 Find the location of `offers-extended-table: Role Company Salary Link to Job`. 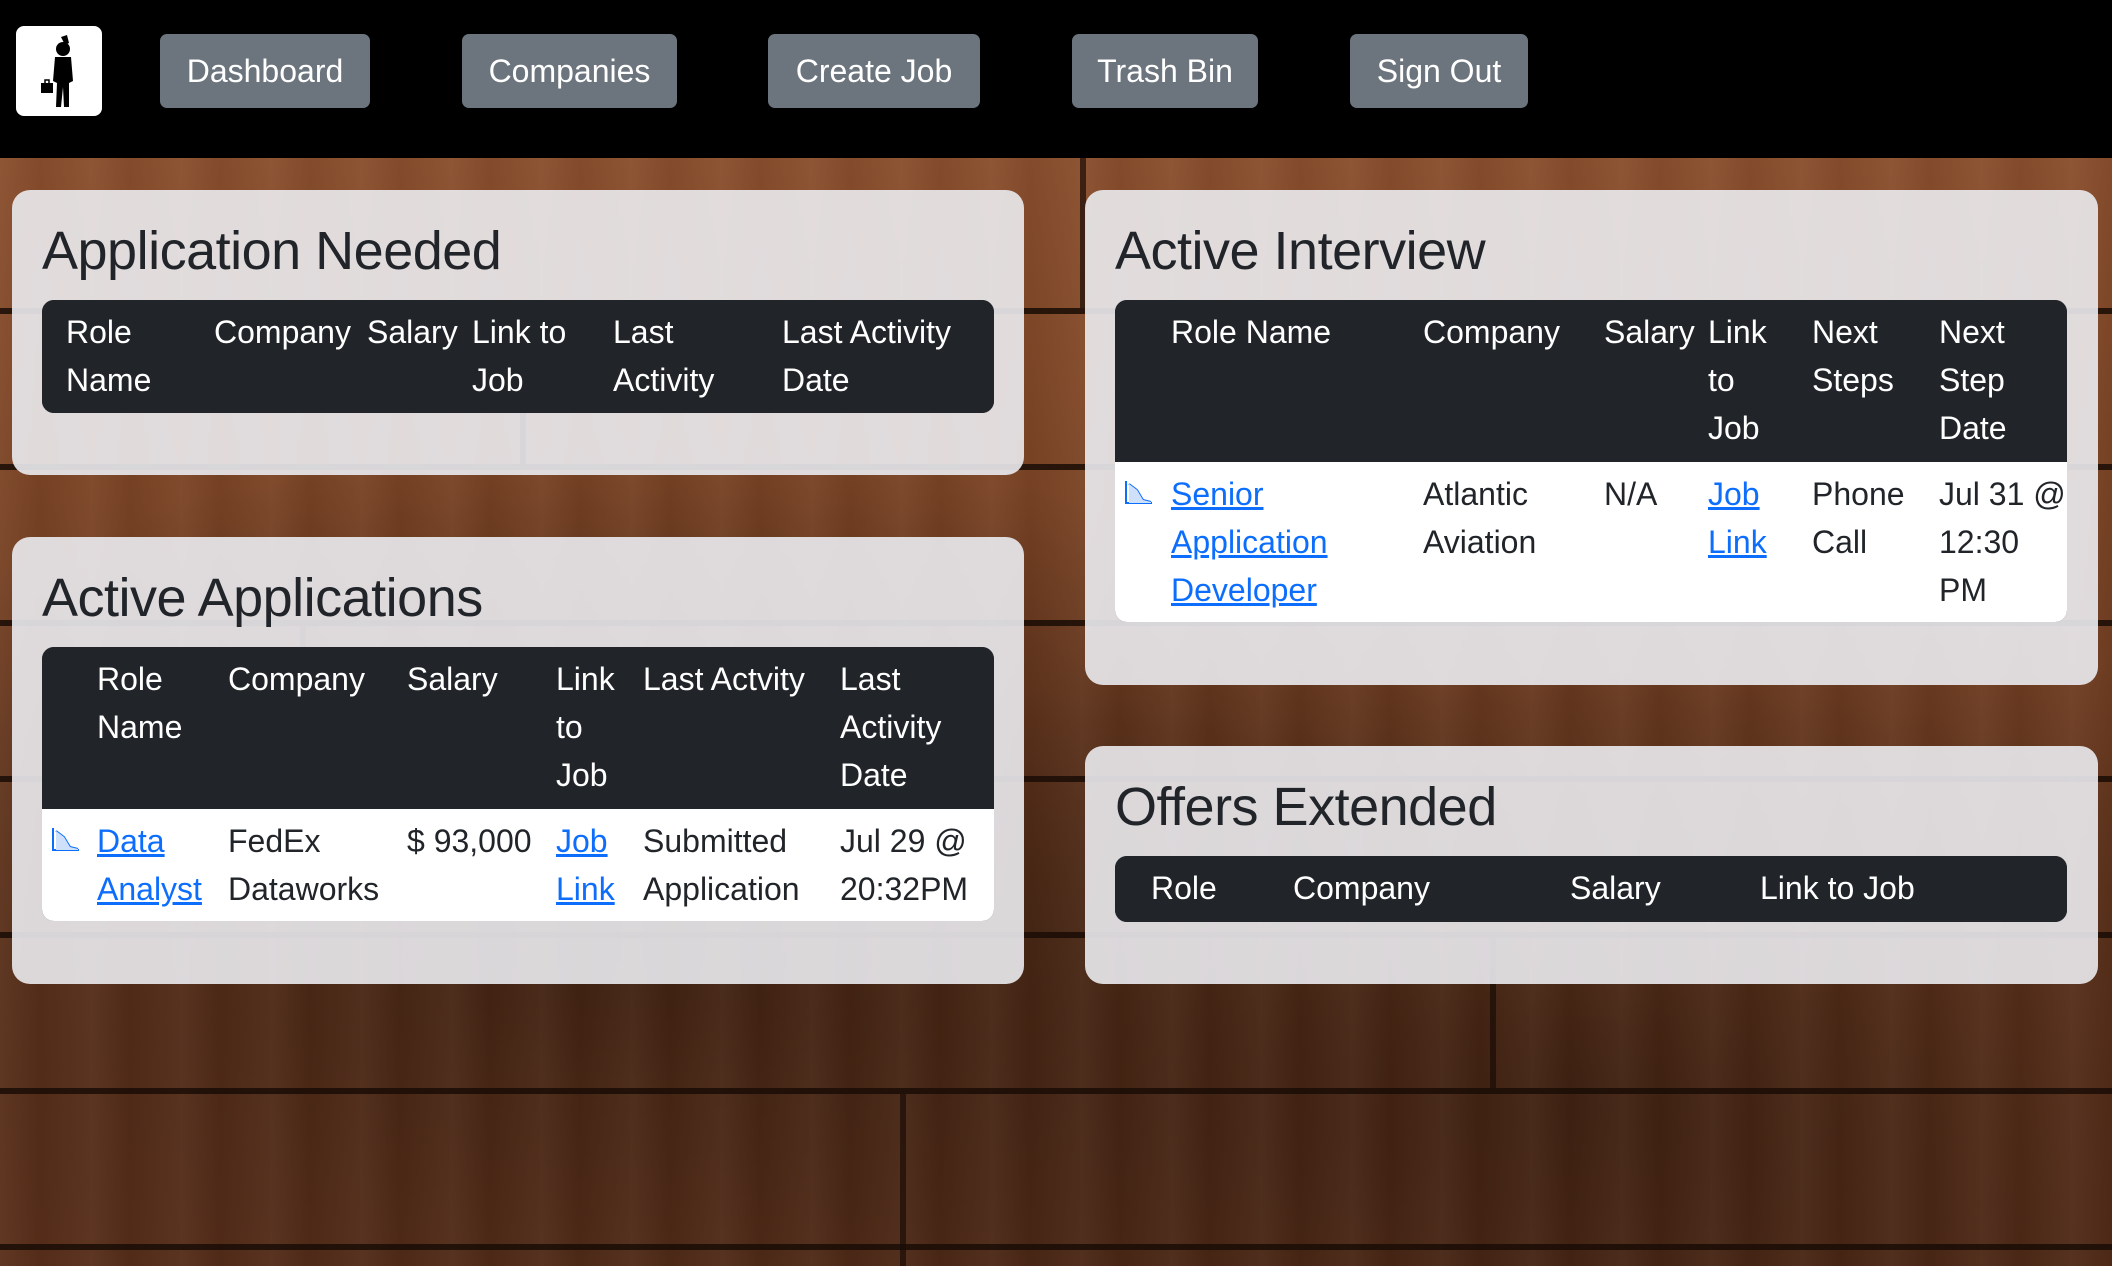

offers-extended-table: Role Company Salary Link to Job is located at coordinates (1591, 889).